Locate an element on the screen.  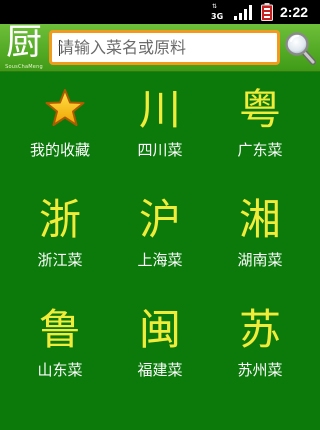
status-bar: ⇅ 3G 2:22 is located at coordinates (160, 12).